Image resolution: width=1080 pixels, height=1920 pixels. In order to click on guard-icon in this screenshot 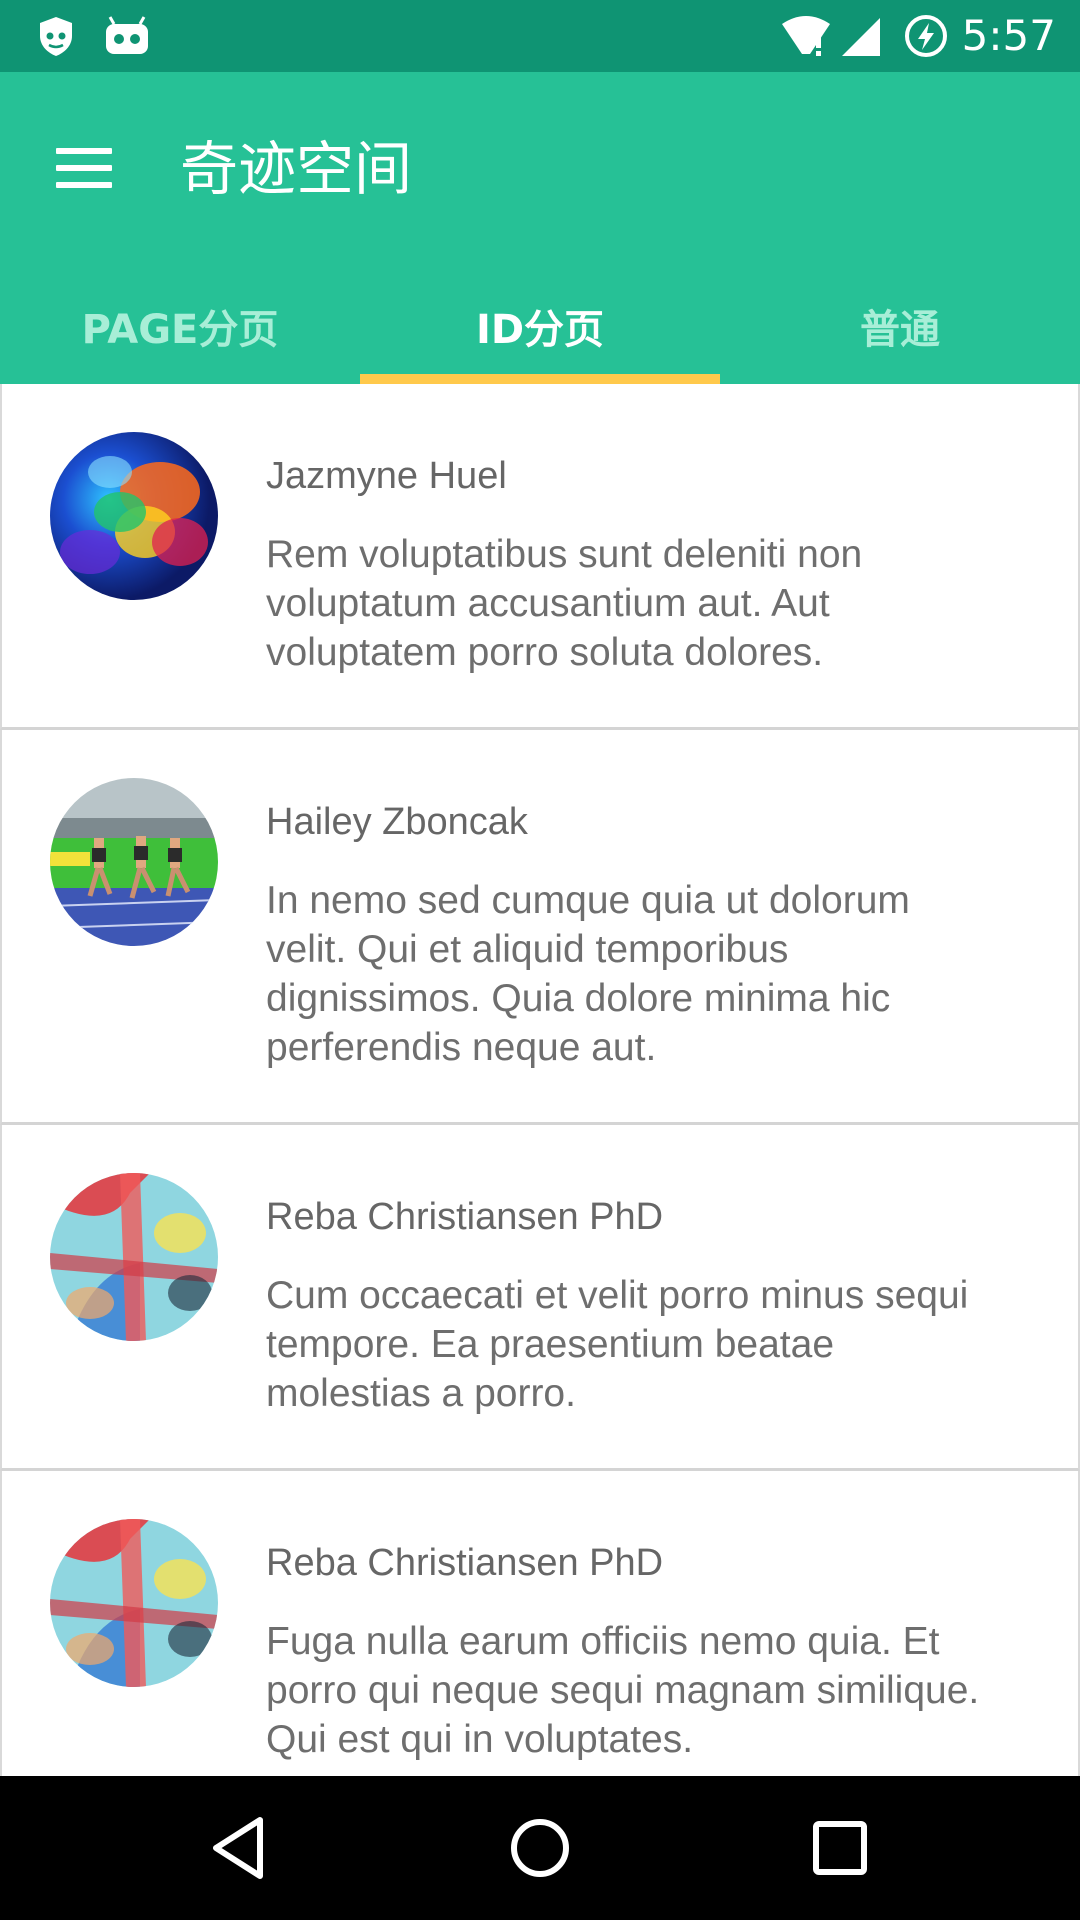, I will do `click(56, 36)`.